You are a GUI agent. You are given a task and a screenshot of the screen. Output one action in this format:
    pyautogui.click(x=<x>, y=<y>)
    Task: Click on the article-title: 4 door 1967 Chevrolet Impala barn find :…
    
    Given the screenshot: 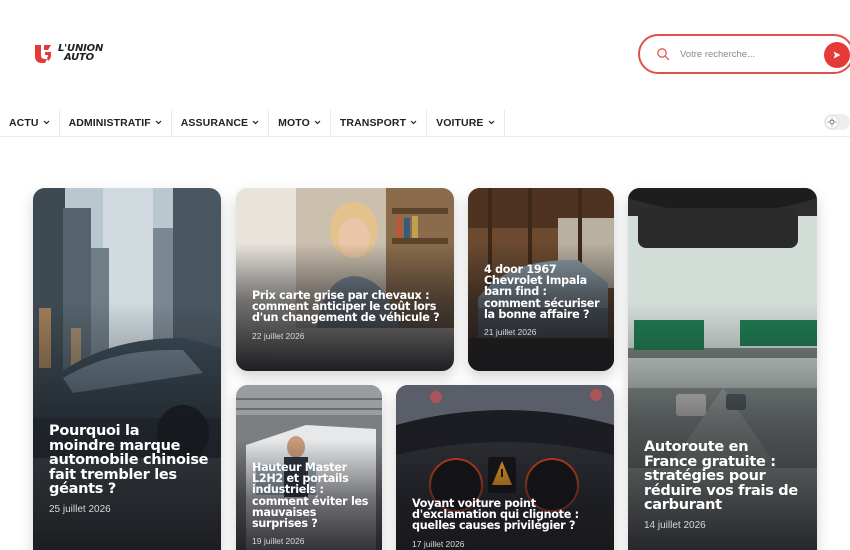 What is the action you would take?
    pyautogui.click(x=542, y=292)
    